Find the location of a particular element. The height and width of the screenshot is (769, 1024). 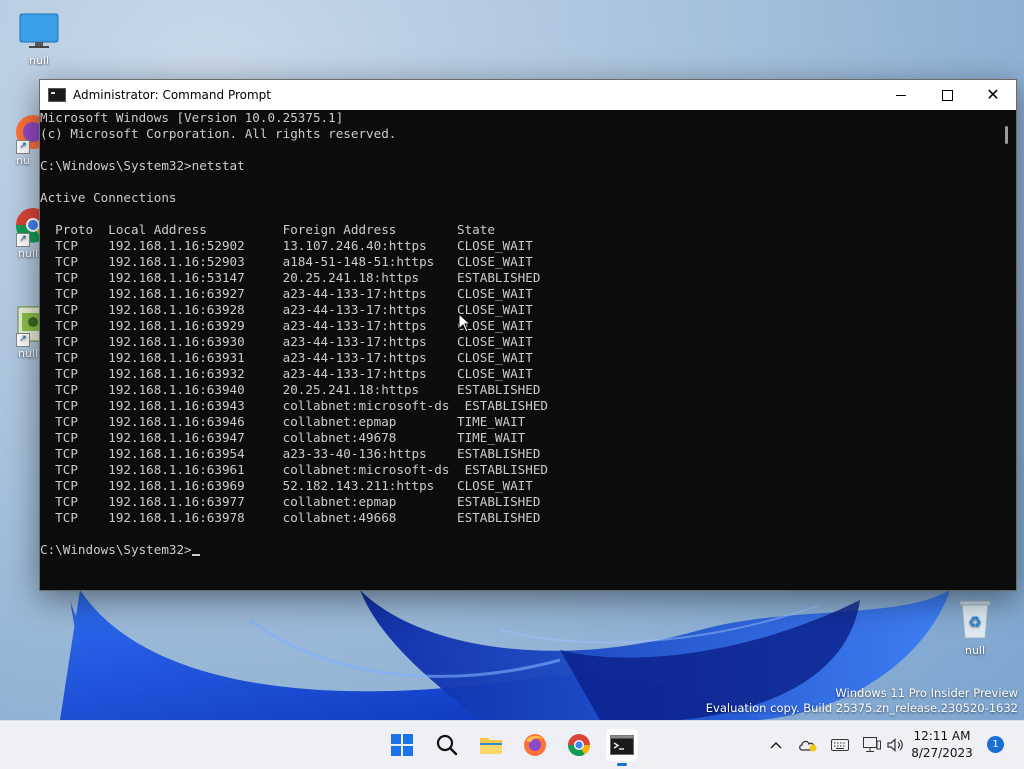

recycle-bin-icon: ♻ is located at coordinates (975, 618).